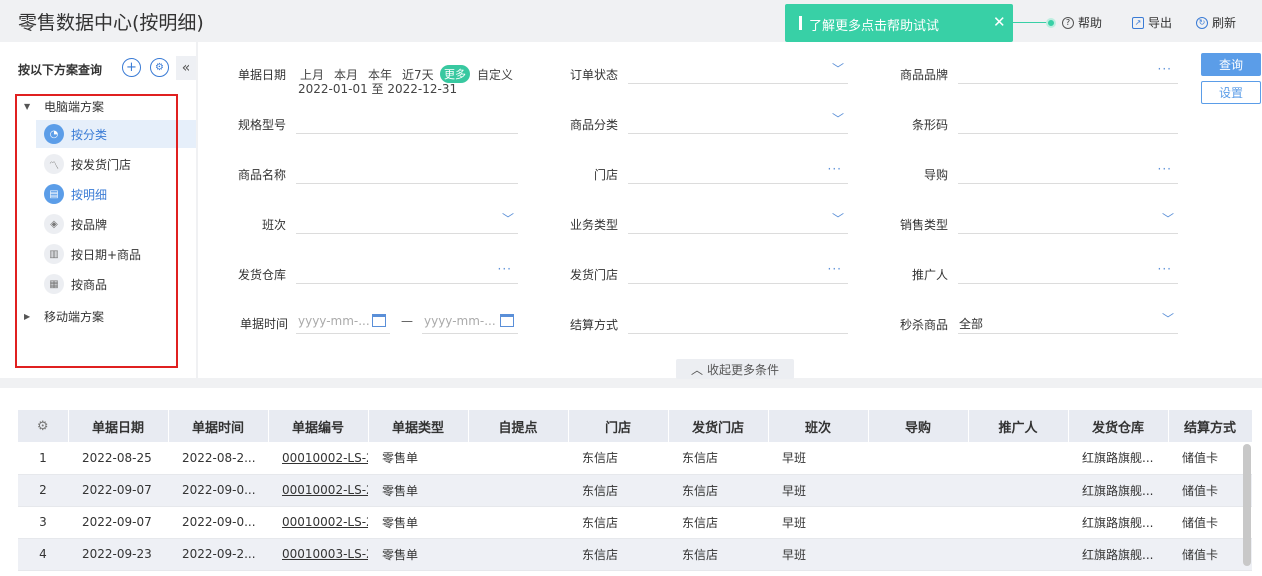  What do you see at coordinates (1068, 72) in the screenshot?
I see `brand-picker: ···` at bounding box center [1068, 72].